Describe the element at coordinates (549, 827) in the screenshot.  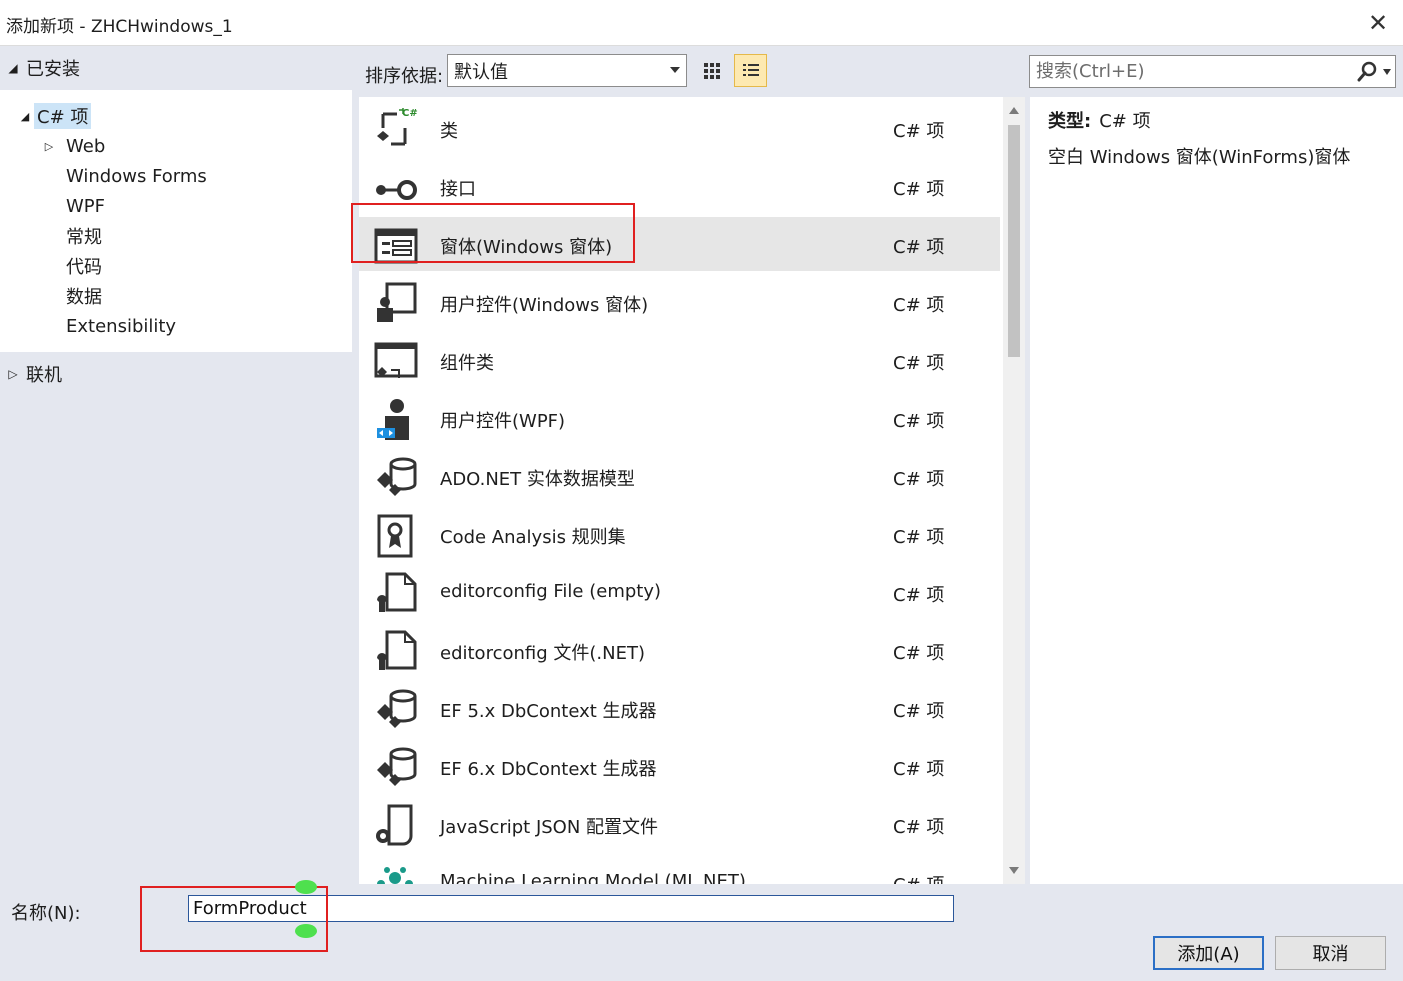
I see `template-name: JavaScript JSON 配置文件` at that location.